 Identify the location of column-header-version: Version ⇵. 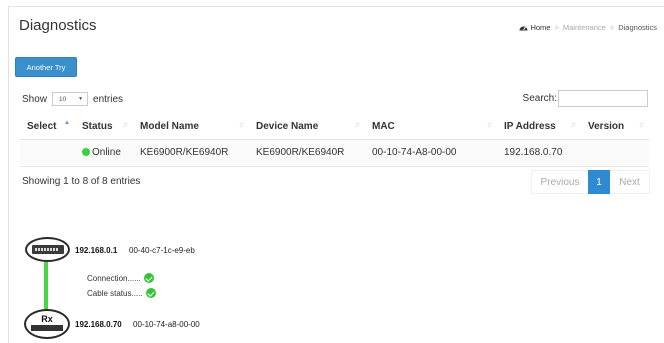
(615, 127).